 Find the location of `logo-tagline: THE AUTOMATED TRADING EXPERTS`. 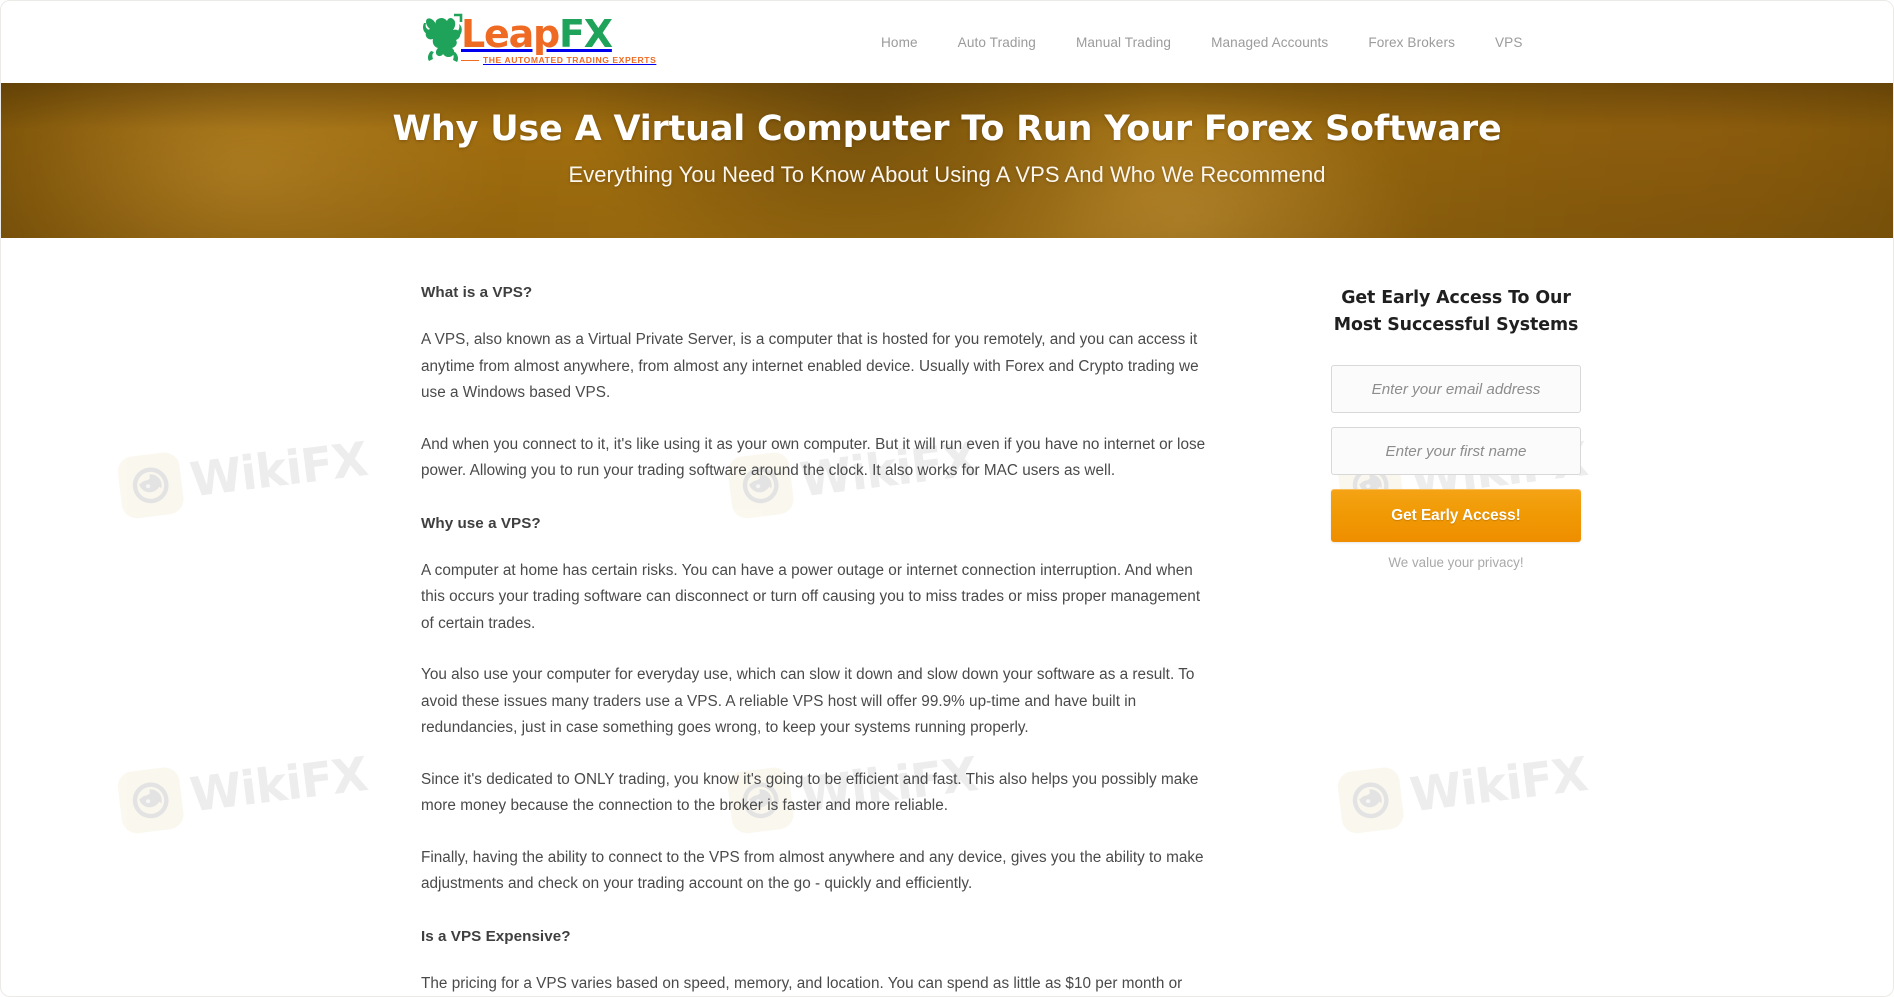

logo-tagline: THE AUTOMATED TRADING EXPERTS is located at coordinates (558, 60).